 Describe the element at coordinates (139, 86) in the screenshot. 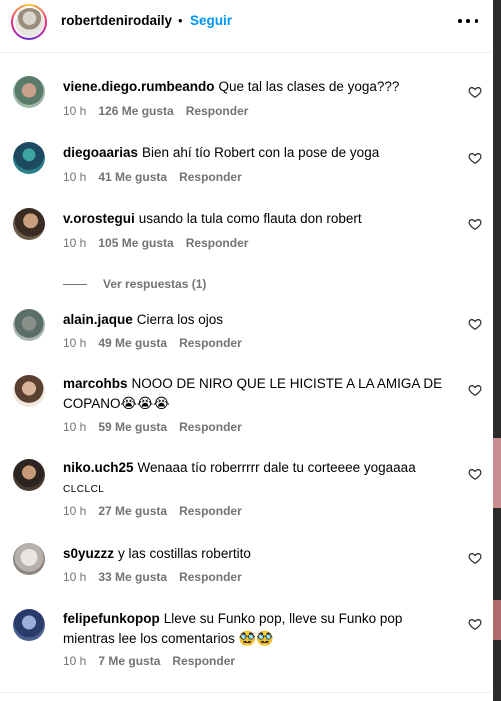

I see `comment-username: viene.diego.rumbeando` at that location.